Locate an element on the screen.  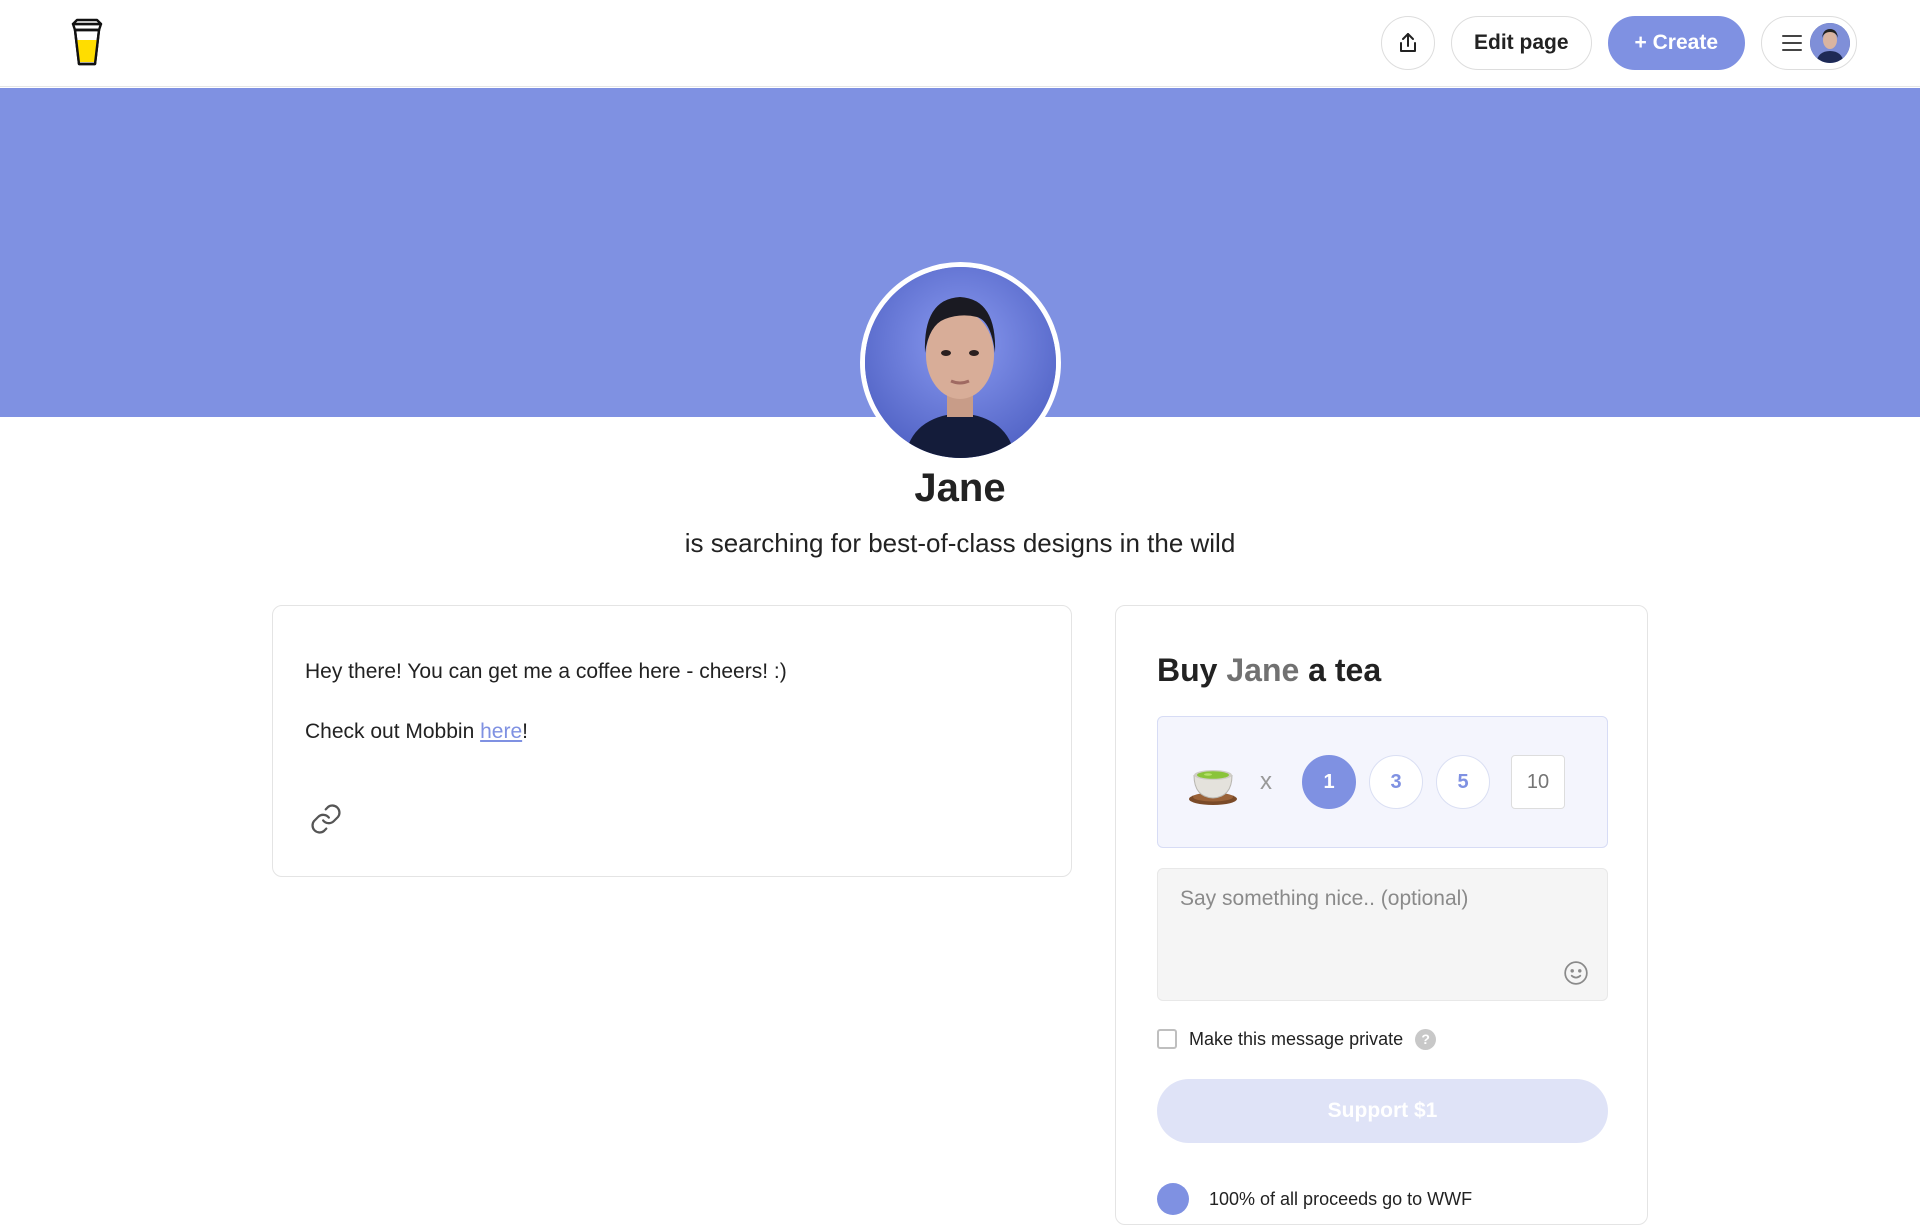
private-message-row: Make this message private ? is located at coordinates (1297, 1039).